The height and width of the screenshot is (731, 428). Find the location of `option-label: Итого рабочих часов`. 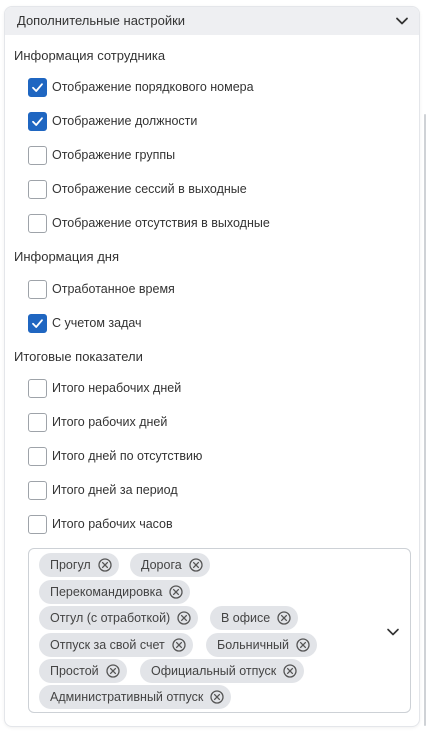

option-label: Итого рабочих часов is located at coordinates (112, 524).